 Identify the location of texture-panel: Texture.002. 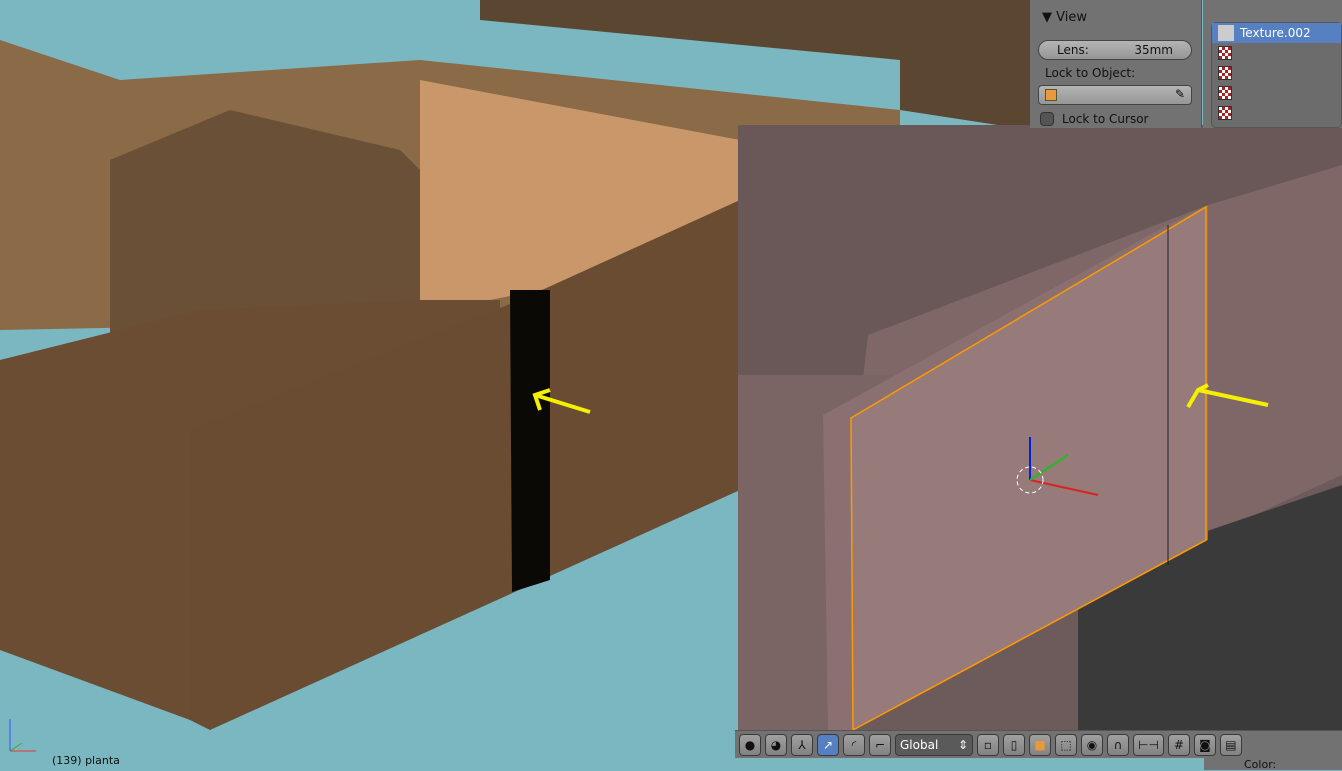
(1272, 64).